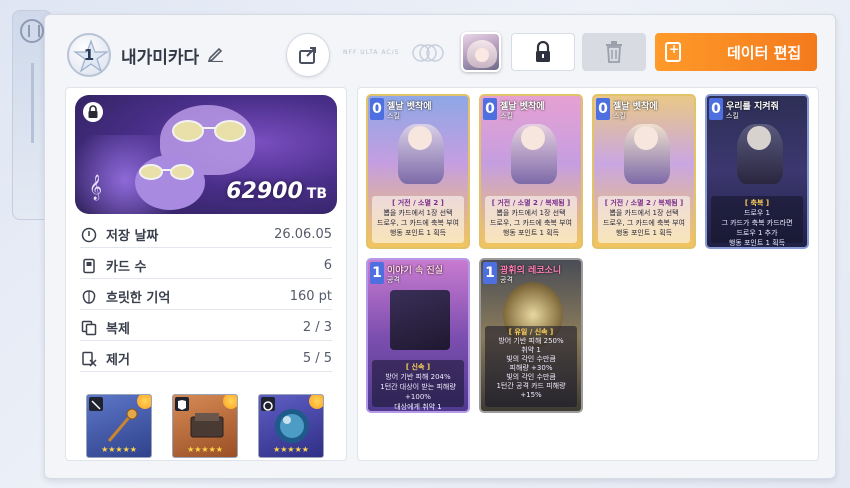  I want to click on deck-name: 내가미카다, so click(160, 58).